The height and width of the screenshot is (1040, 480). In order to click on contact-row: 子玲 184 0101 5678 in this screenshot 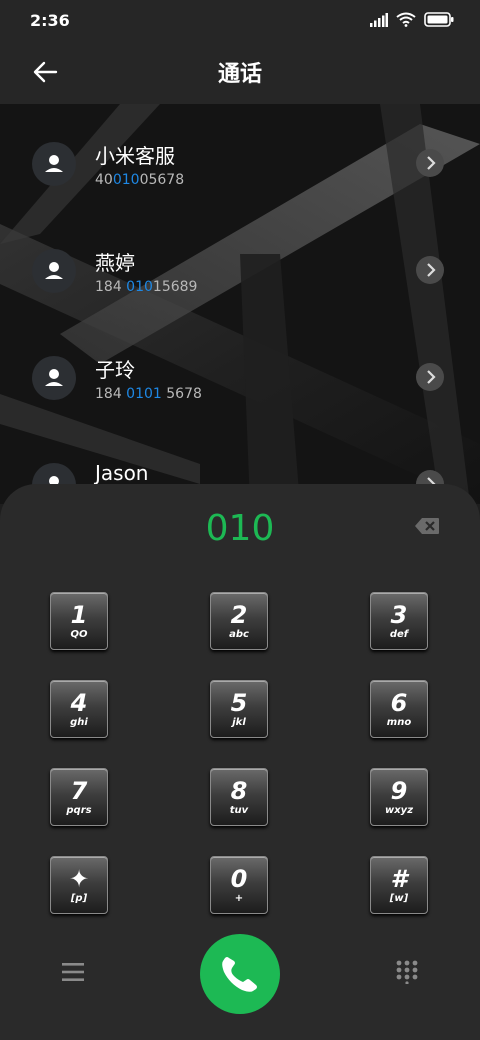, I will do `click(240, 382)`.